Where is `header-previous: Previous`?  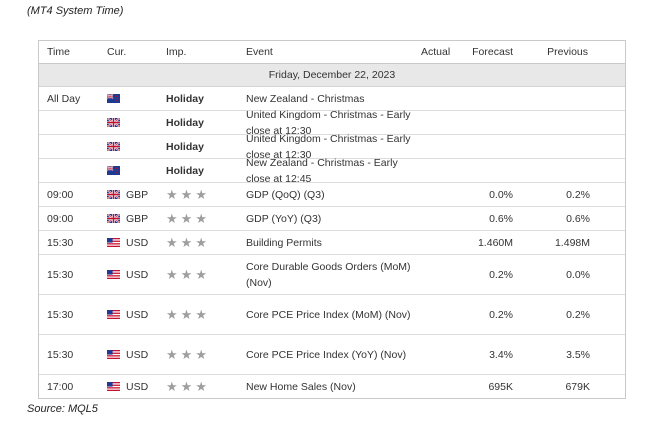 header-previous: Previous is located at coordinates (567, 52).